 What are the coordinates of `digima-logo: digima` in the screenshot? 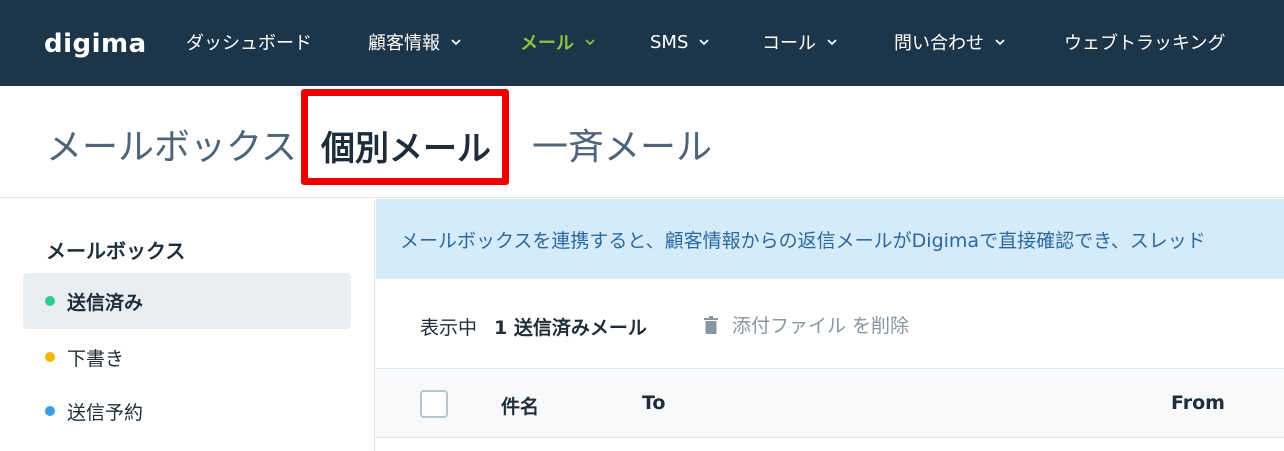 It's located at (95, 44).